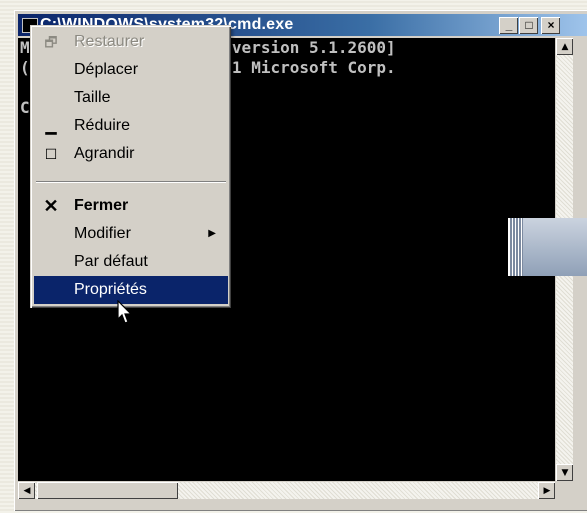 This screenshot has height=513, width=587. I want to click on resize-grip, so click(564, 490).